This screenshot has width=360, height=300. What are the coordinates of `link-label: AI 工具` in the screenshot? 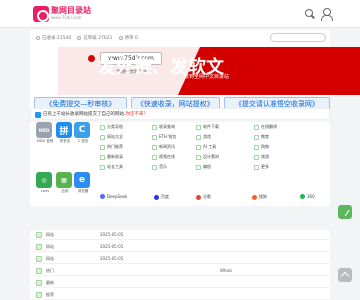 It's located at (210, 146).